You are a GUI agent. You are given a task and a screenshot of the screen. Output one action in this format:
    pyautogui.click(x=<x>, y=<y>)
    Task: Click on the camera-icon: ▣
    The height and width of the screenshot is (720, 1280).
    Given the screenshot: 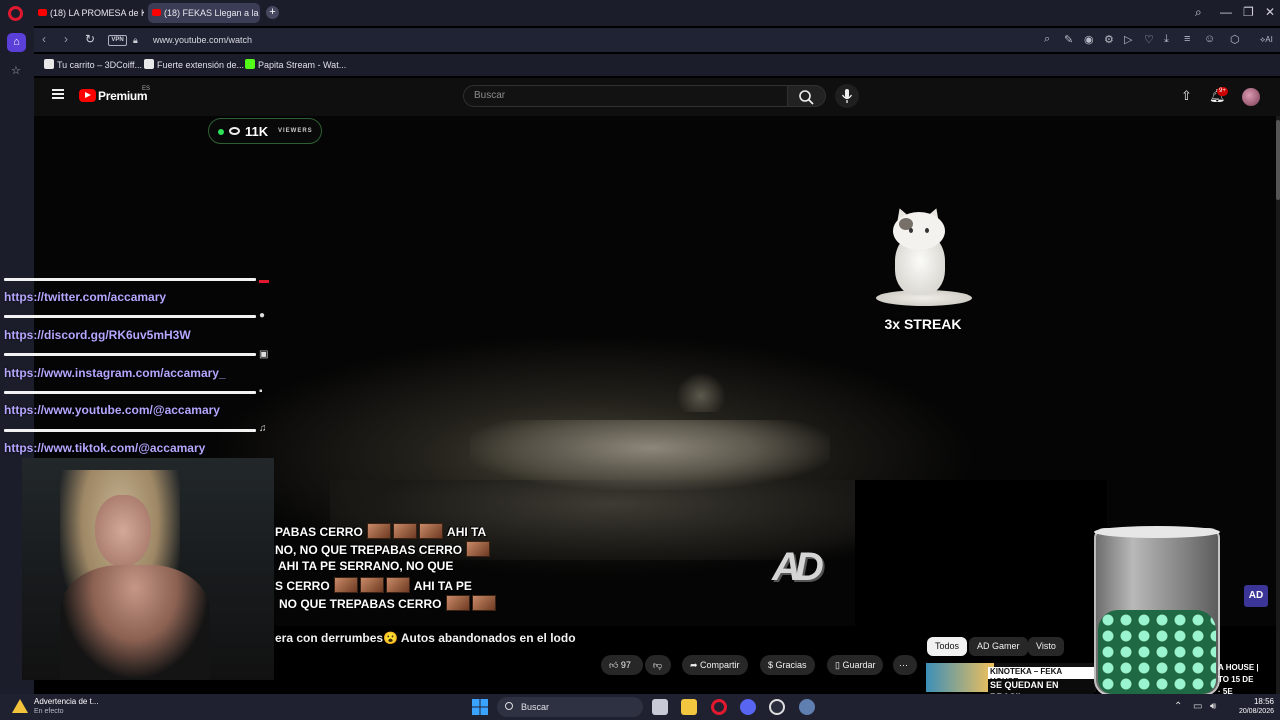 What is the action you would take?
    pyautogui.click(x=264, y=354)
    